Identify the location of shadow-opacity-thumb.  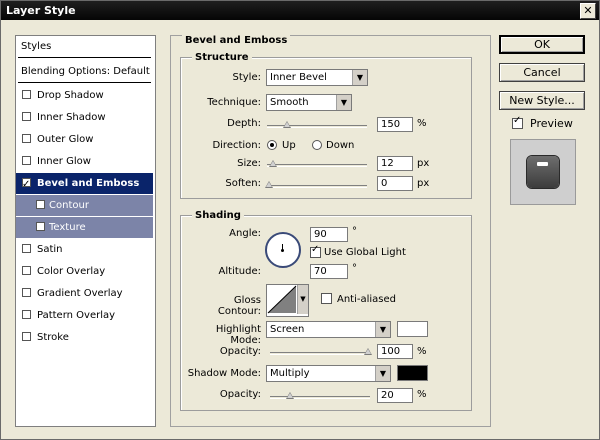
(290, 395).